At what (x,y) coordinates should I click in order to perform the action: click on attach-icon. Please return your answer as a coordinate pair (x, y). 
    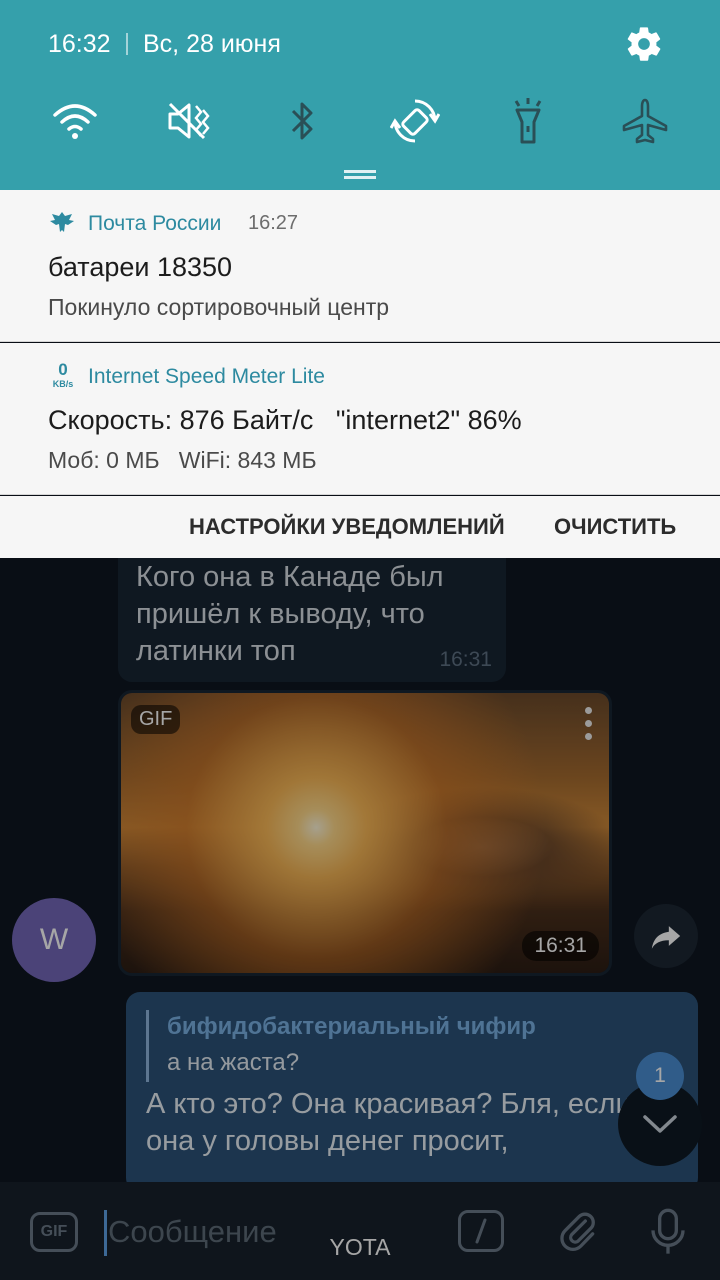
    Looking at the image, I should click on (578, 1232).